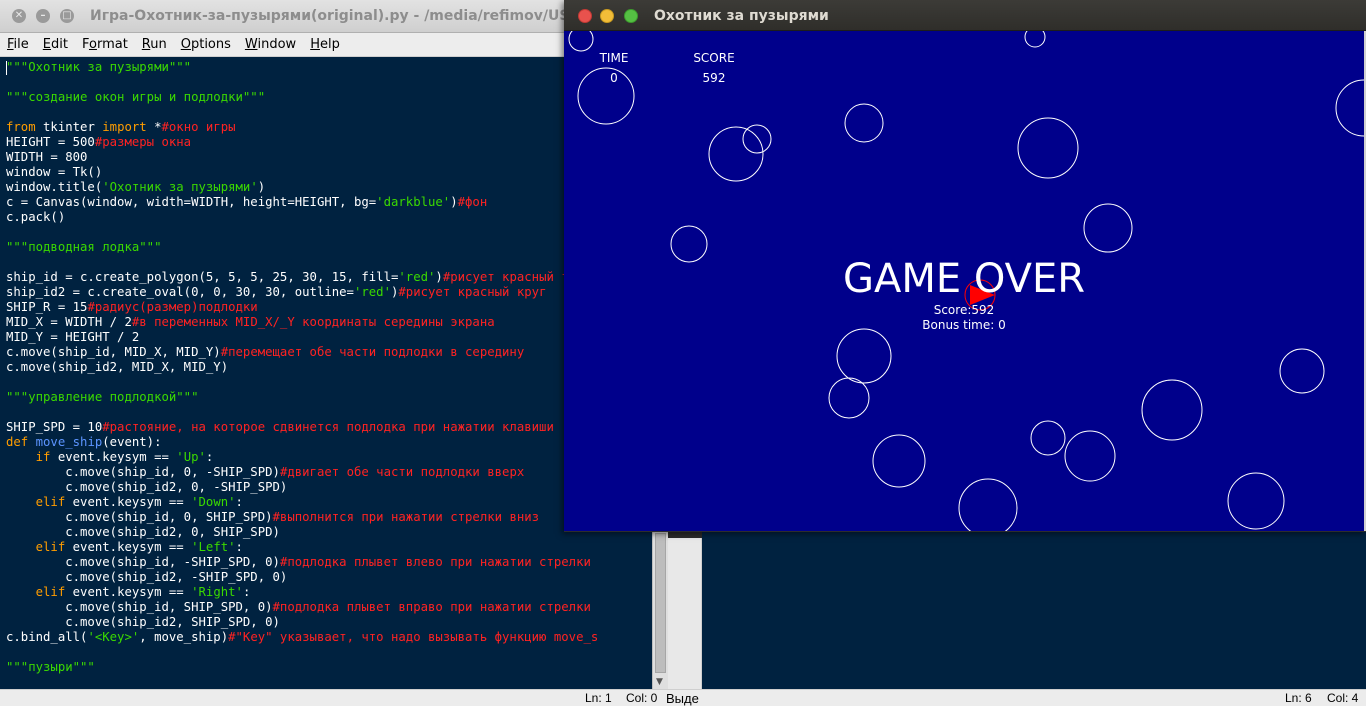 The width and height of the screenshot is (1366, 706). I want to click on menu-item-options: Options, so click(206, 44).